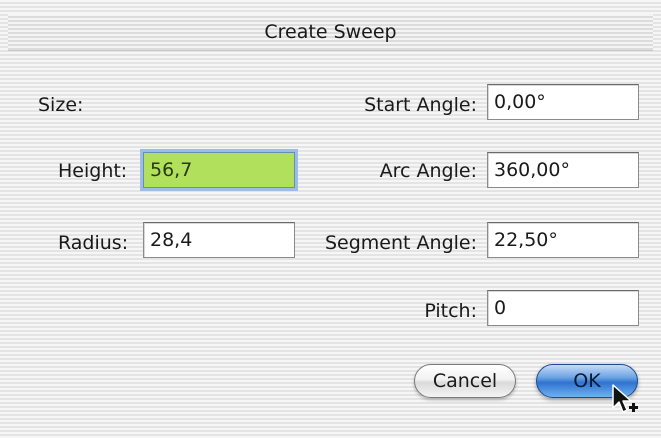 Image resolution: width=661 pixels, height=438 pixels. I want to click on pitch-field, so click(563, 308).